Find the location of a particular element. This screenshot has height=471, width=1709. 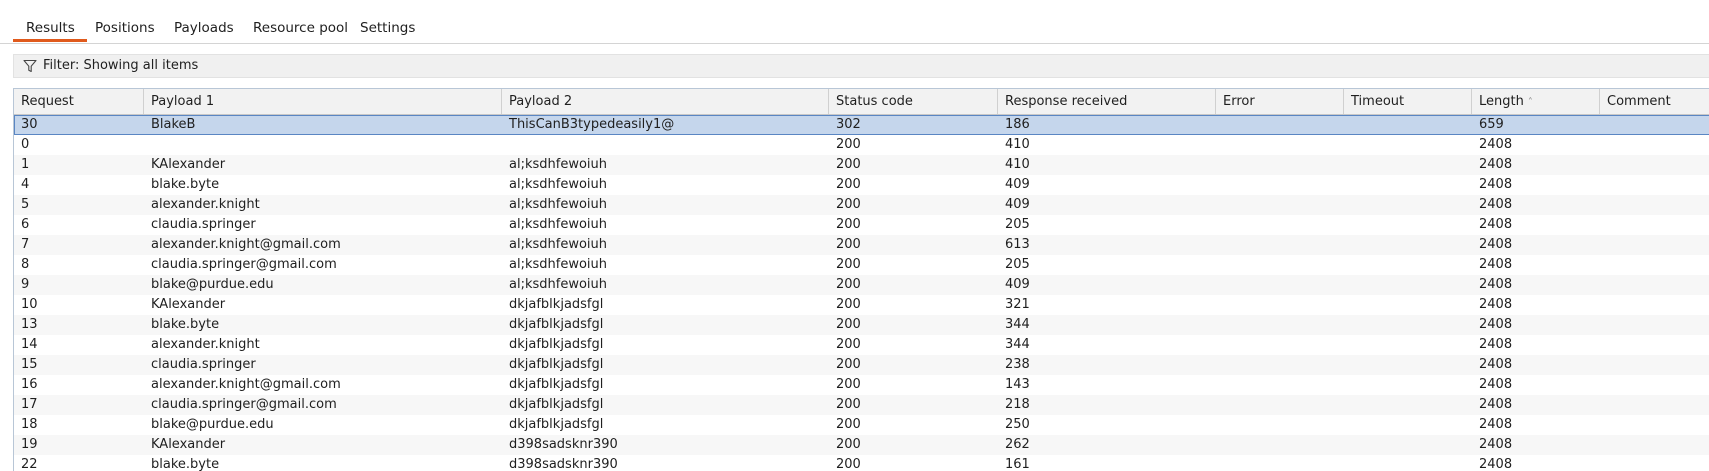

cell-request: 17 is located at coordinates (29, 404).